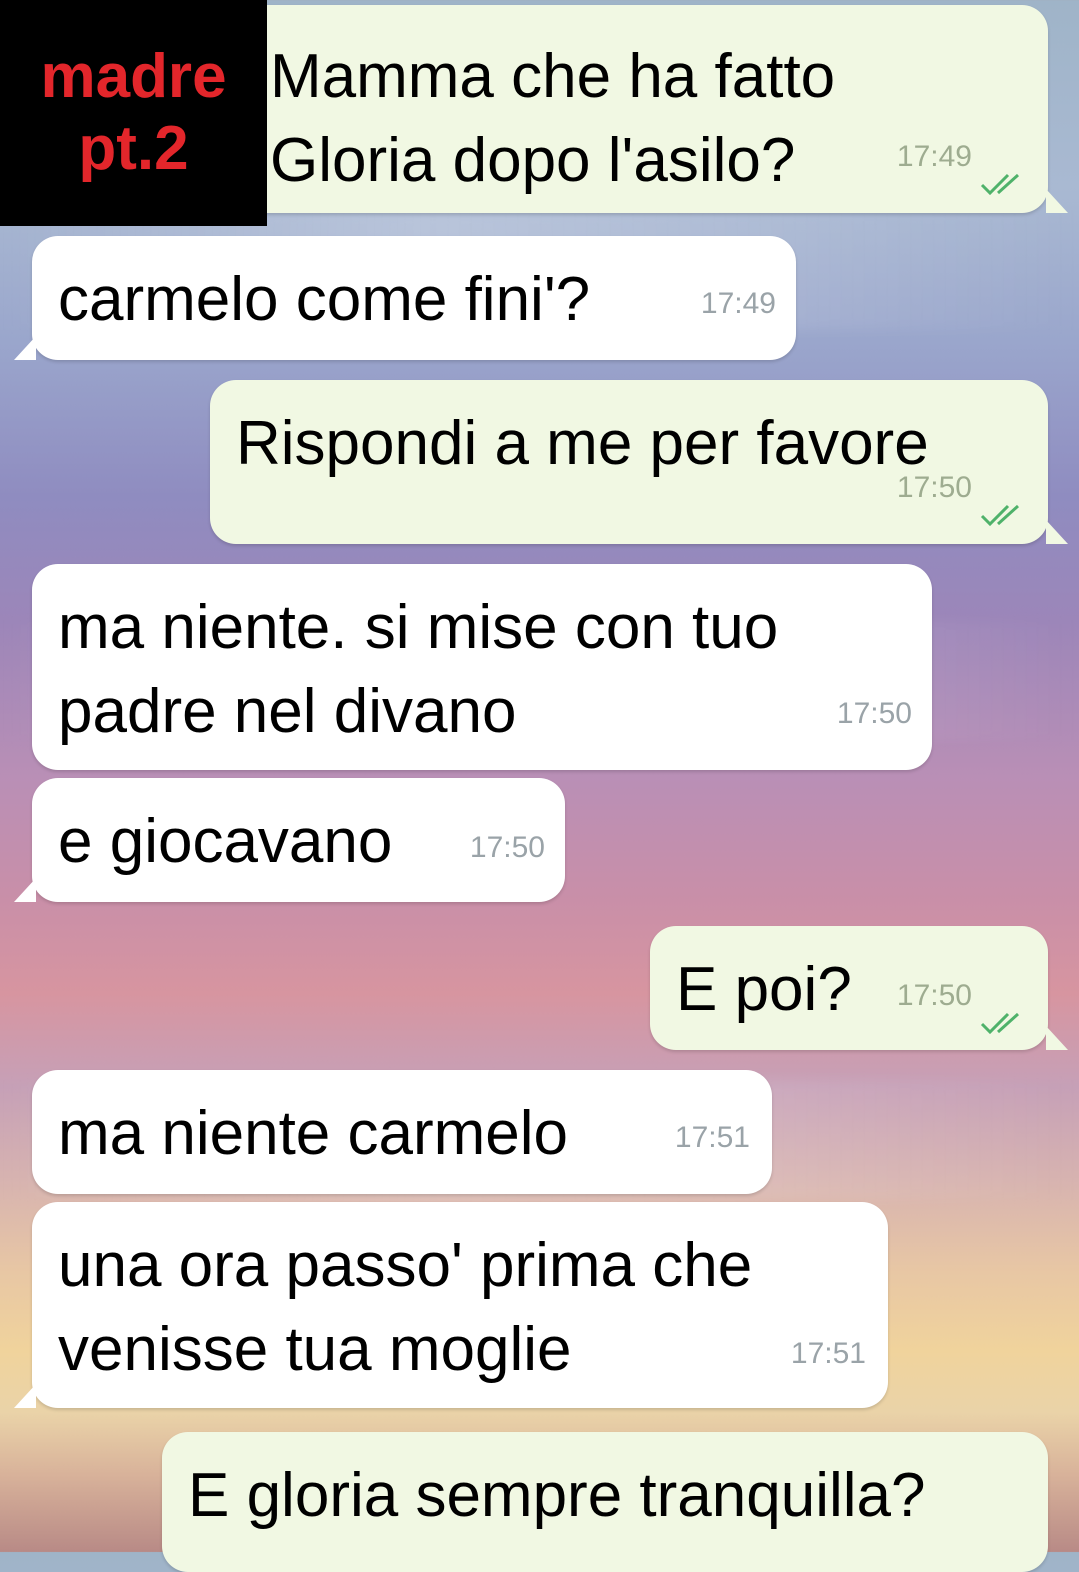  I want to click on message-text: ma niente carmelo, so click(313, 1133).